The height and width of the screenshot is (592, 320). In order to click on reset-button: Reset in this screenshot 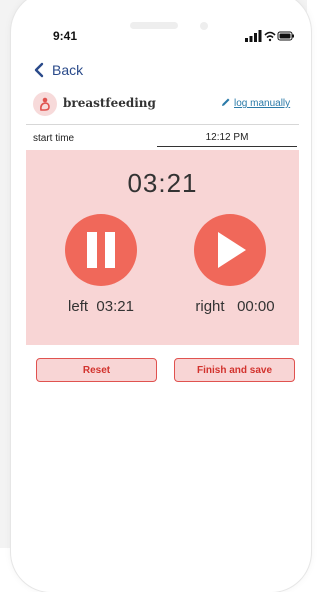, I will do `click(96, 370)`.